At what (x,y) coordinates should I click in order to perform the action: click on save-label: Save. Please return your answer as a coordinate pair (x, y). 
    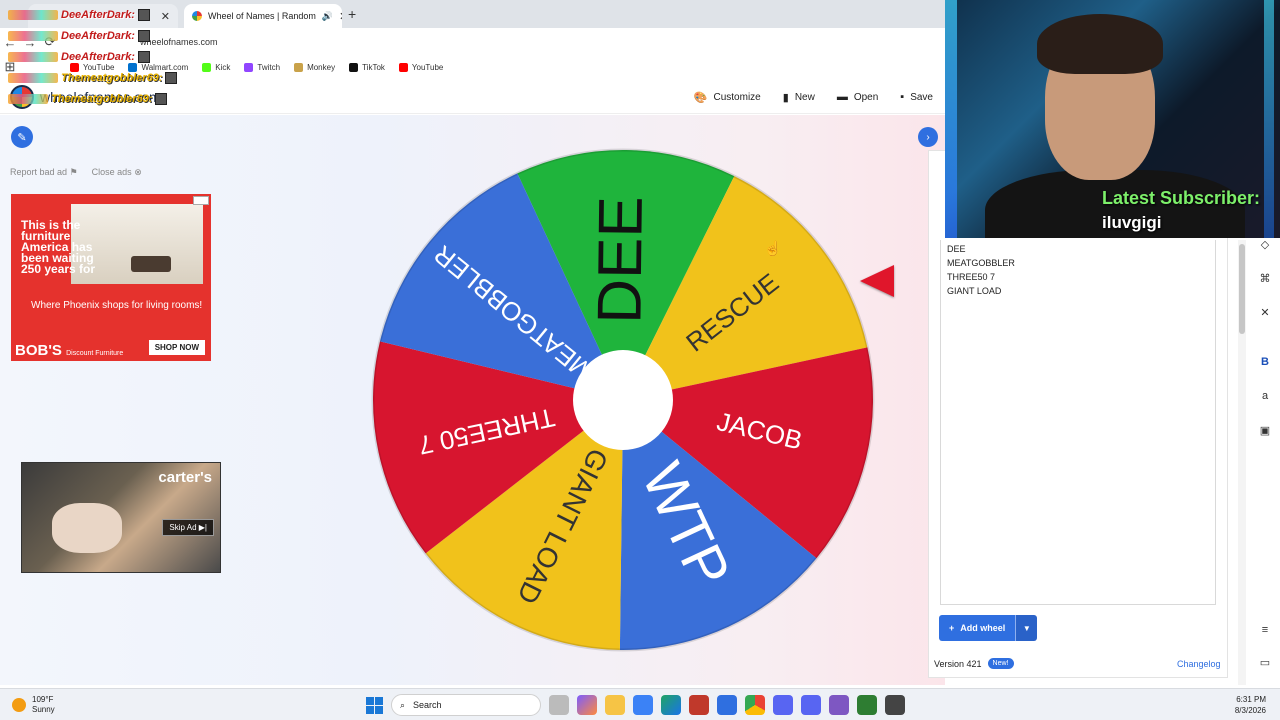
    Looking at the image, I should click on (921, 97).